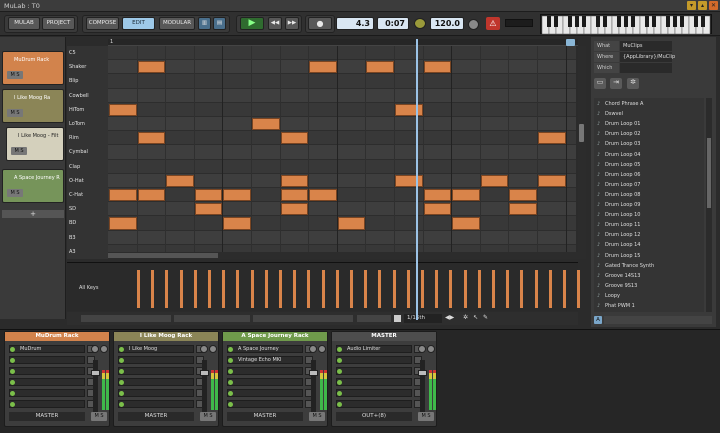 The width and height of the screenshot is (720, 433). I want to click on quantize-select: 1/16th, so click(423, 318).